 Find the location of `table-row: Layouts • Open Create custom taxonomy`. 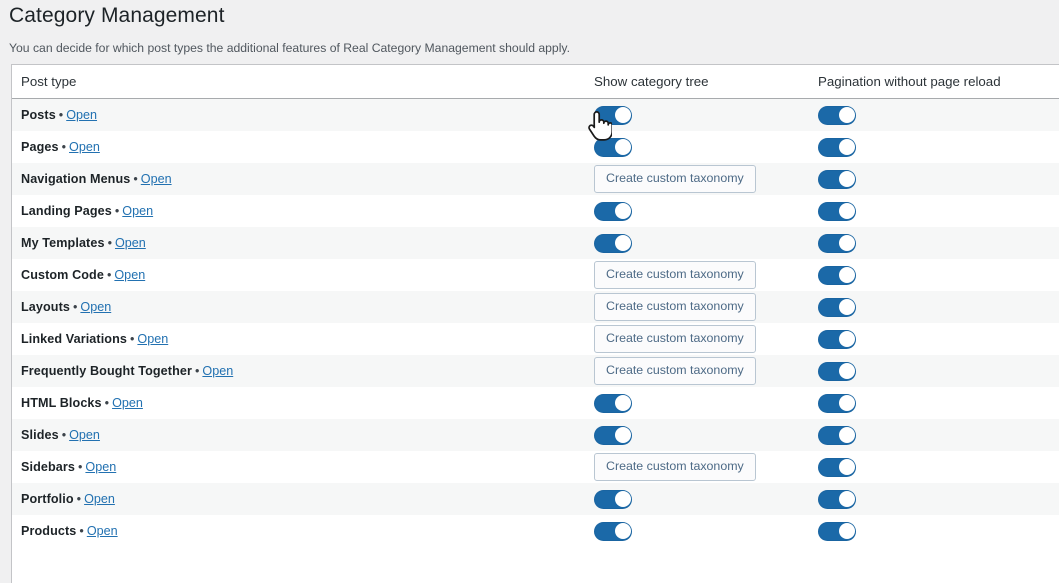

table-row: Layouts • Open Create custom taxonomy is located at coordinates (535, 307).